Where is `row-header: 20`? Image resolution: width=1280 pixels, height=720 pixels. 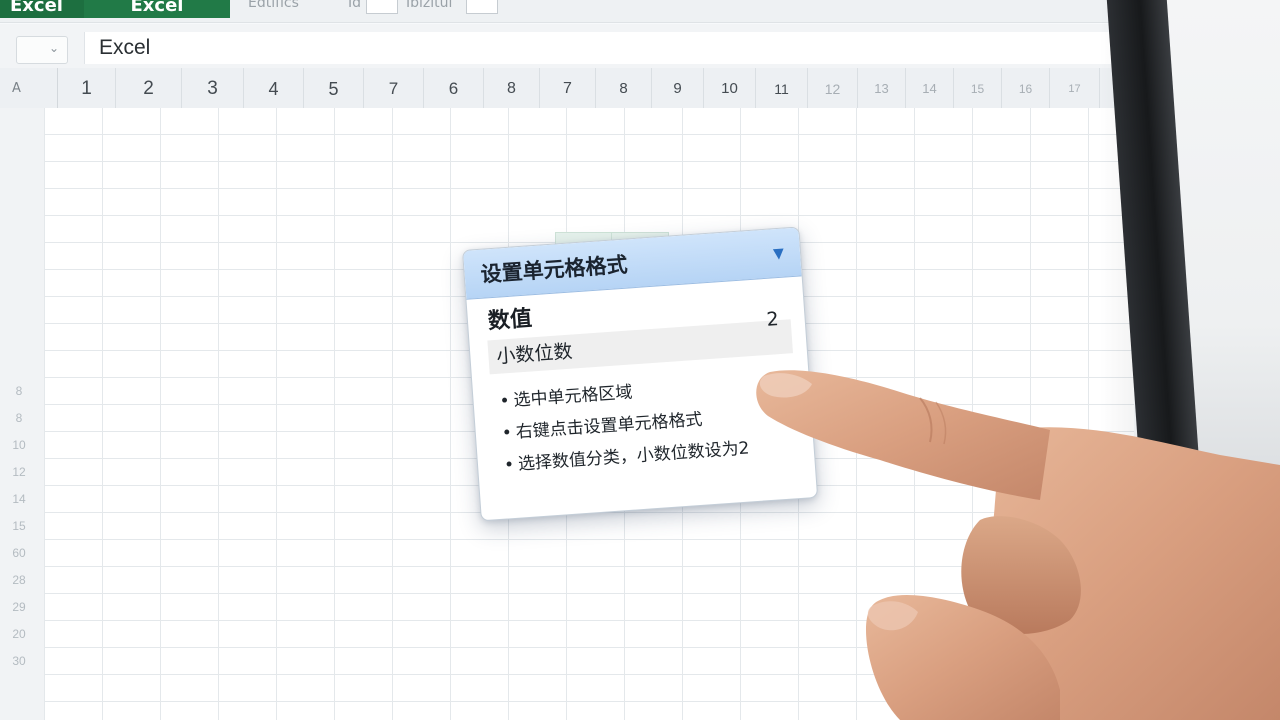 row-header: 20 is located at coordinates (19, 634).